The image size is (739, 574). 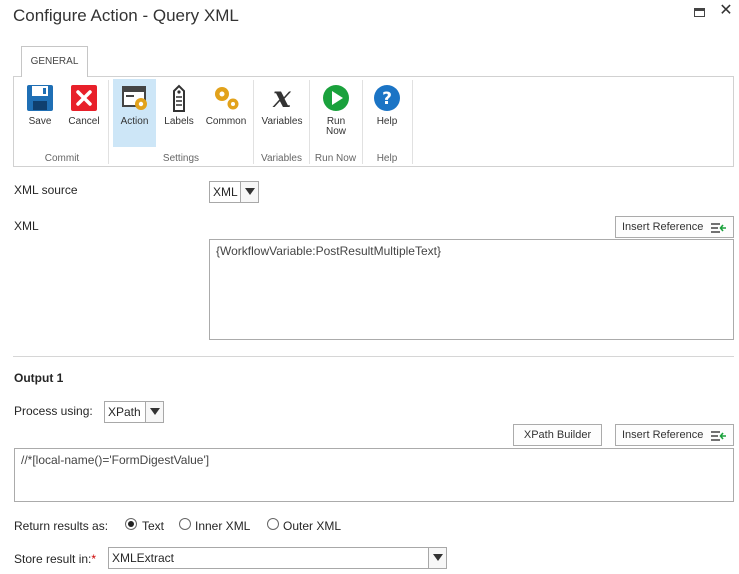 What do you see at coordinates (46, 190) in the screenshot?
I see `xml-source-label: XML source` at bounding box center [46, 190].